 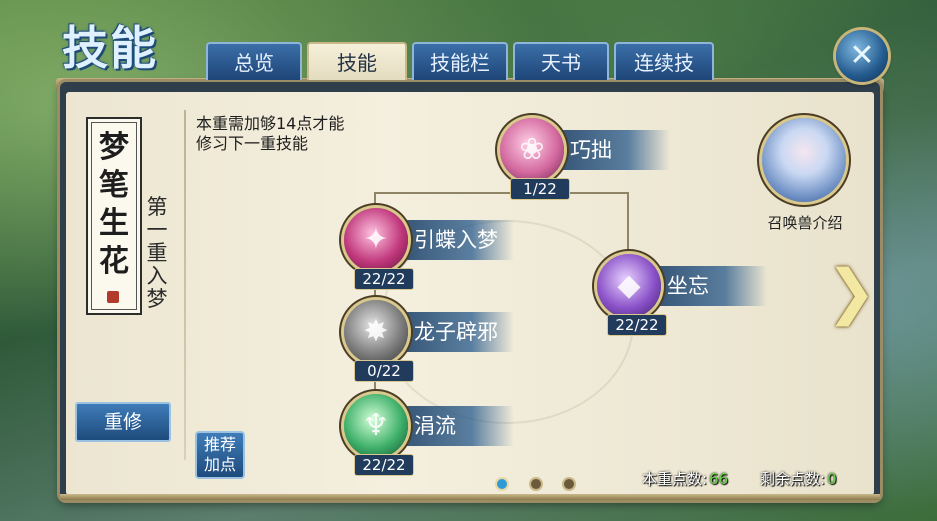 What do you see at coordinates (793, 479) in the screenshot?
I see `remaining-points-label: 剩余点数:` at bounding box center [793, 479].